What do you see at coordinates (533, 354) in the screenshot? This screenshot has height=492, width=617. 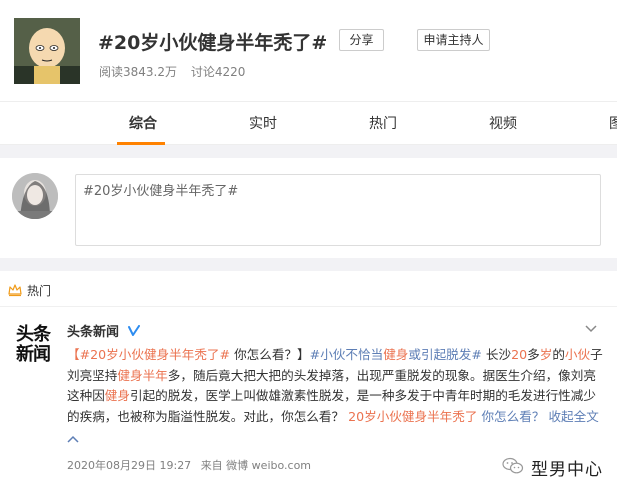 I see `post-text-segment: 多` at bounding box center [533, 354].